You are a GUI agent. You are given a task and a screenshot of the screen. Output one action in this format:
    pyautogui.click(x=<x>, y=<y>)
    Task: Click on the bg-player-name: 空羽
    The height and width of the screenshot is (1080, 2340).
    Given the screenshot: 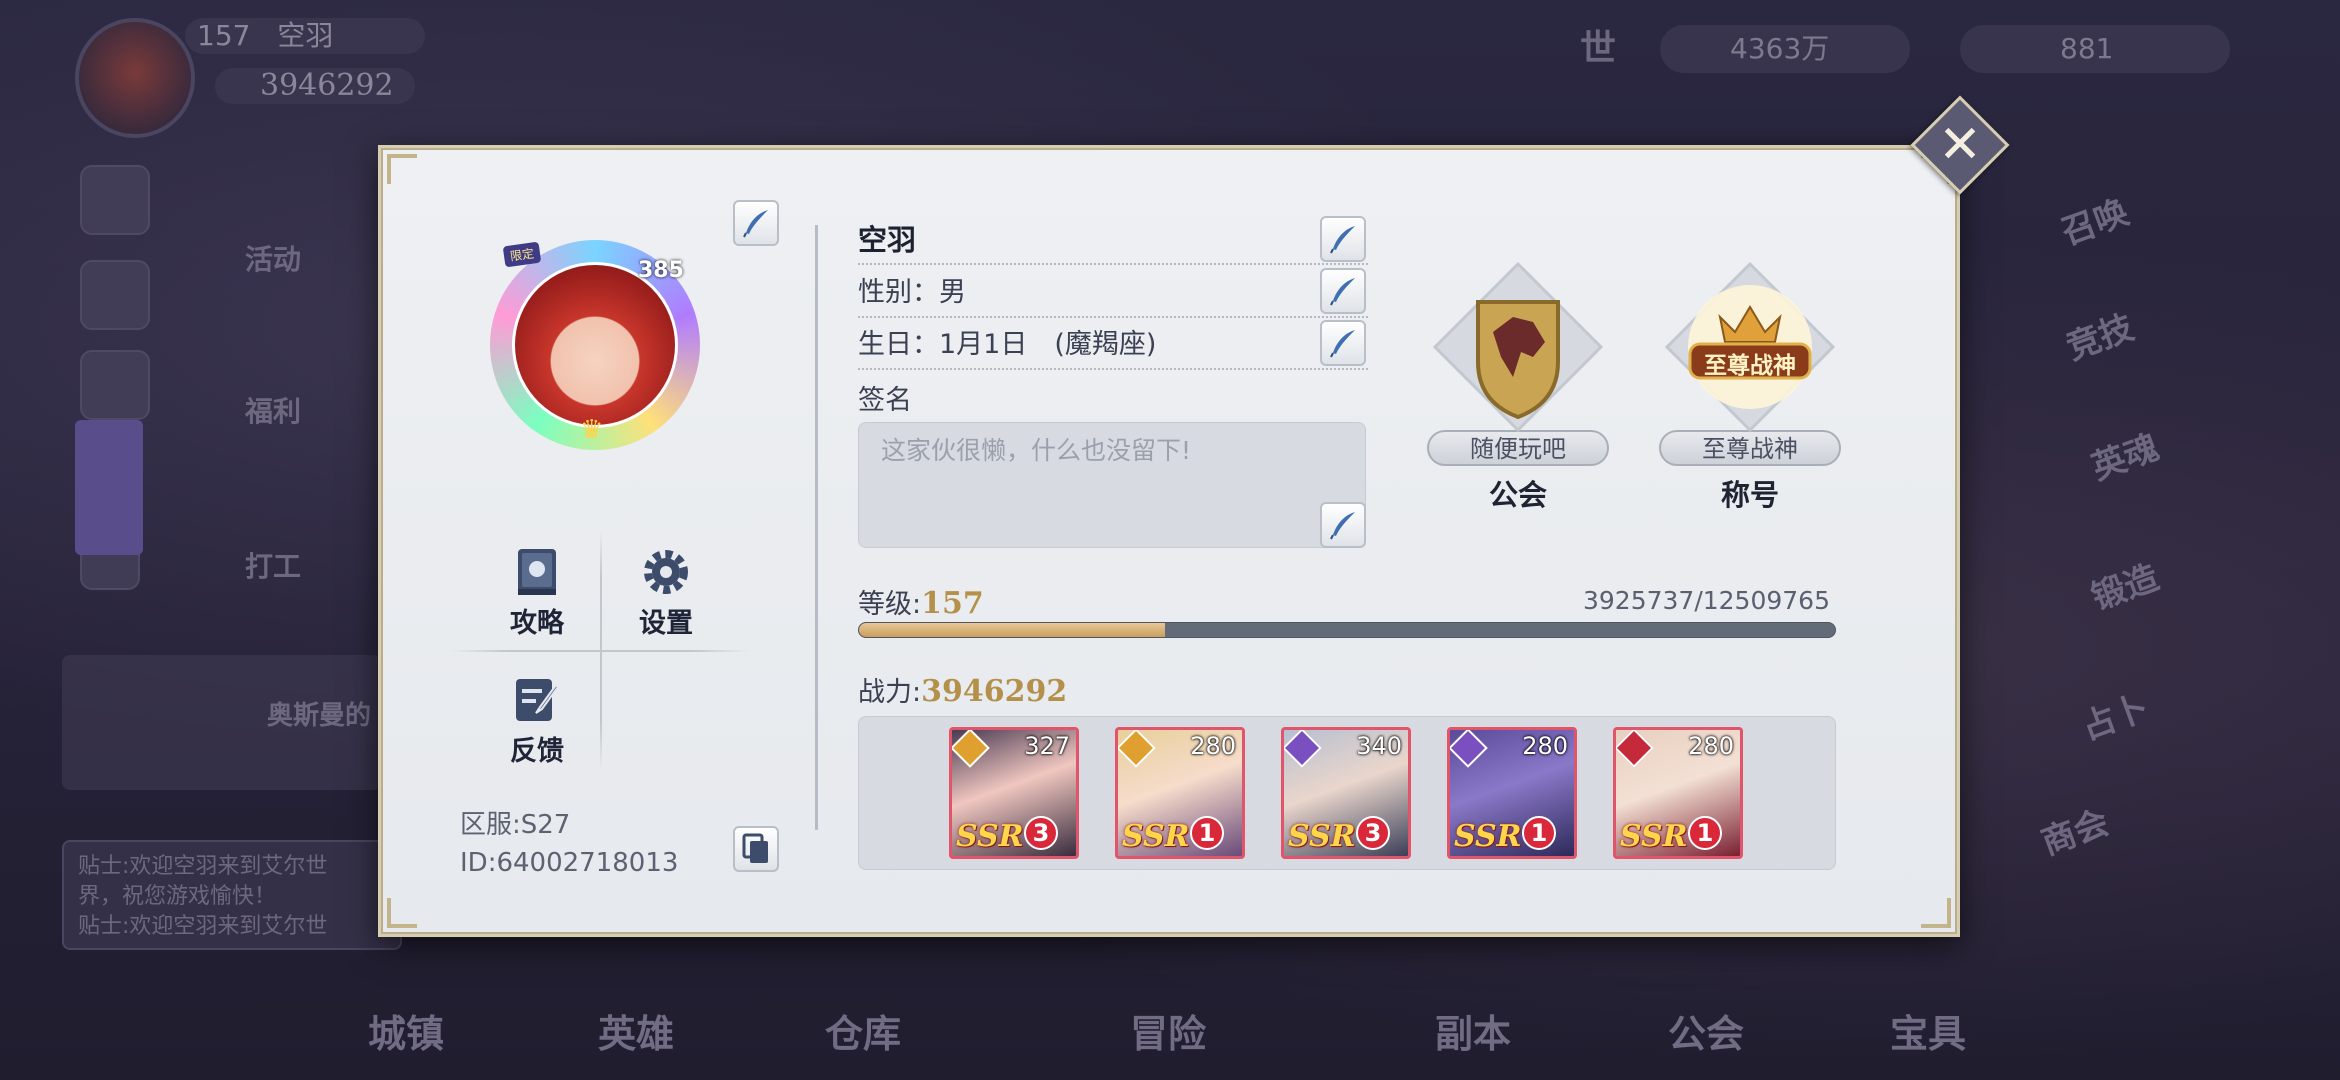 What is the action you would take?
    pyautogui.click(x=305, y=35)
    